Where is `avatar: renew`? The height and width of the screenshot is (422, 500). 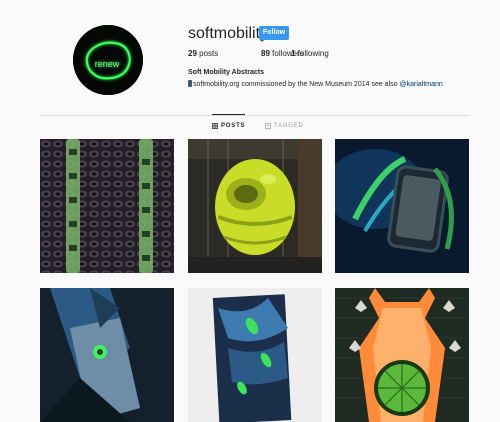
avatar: renew is located at coordinates (108, 60).